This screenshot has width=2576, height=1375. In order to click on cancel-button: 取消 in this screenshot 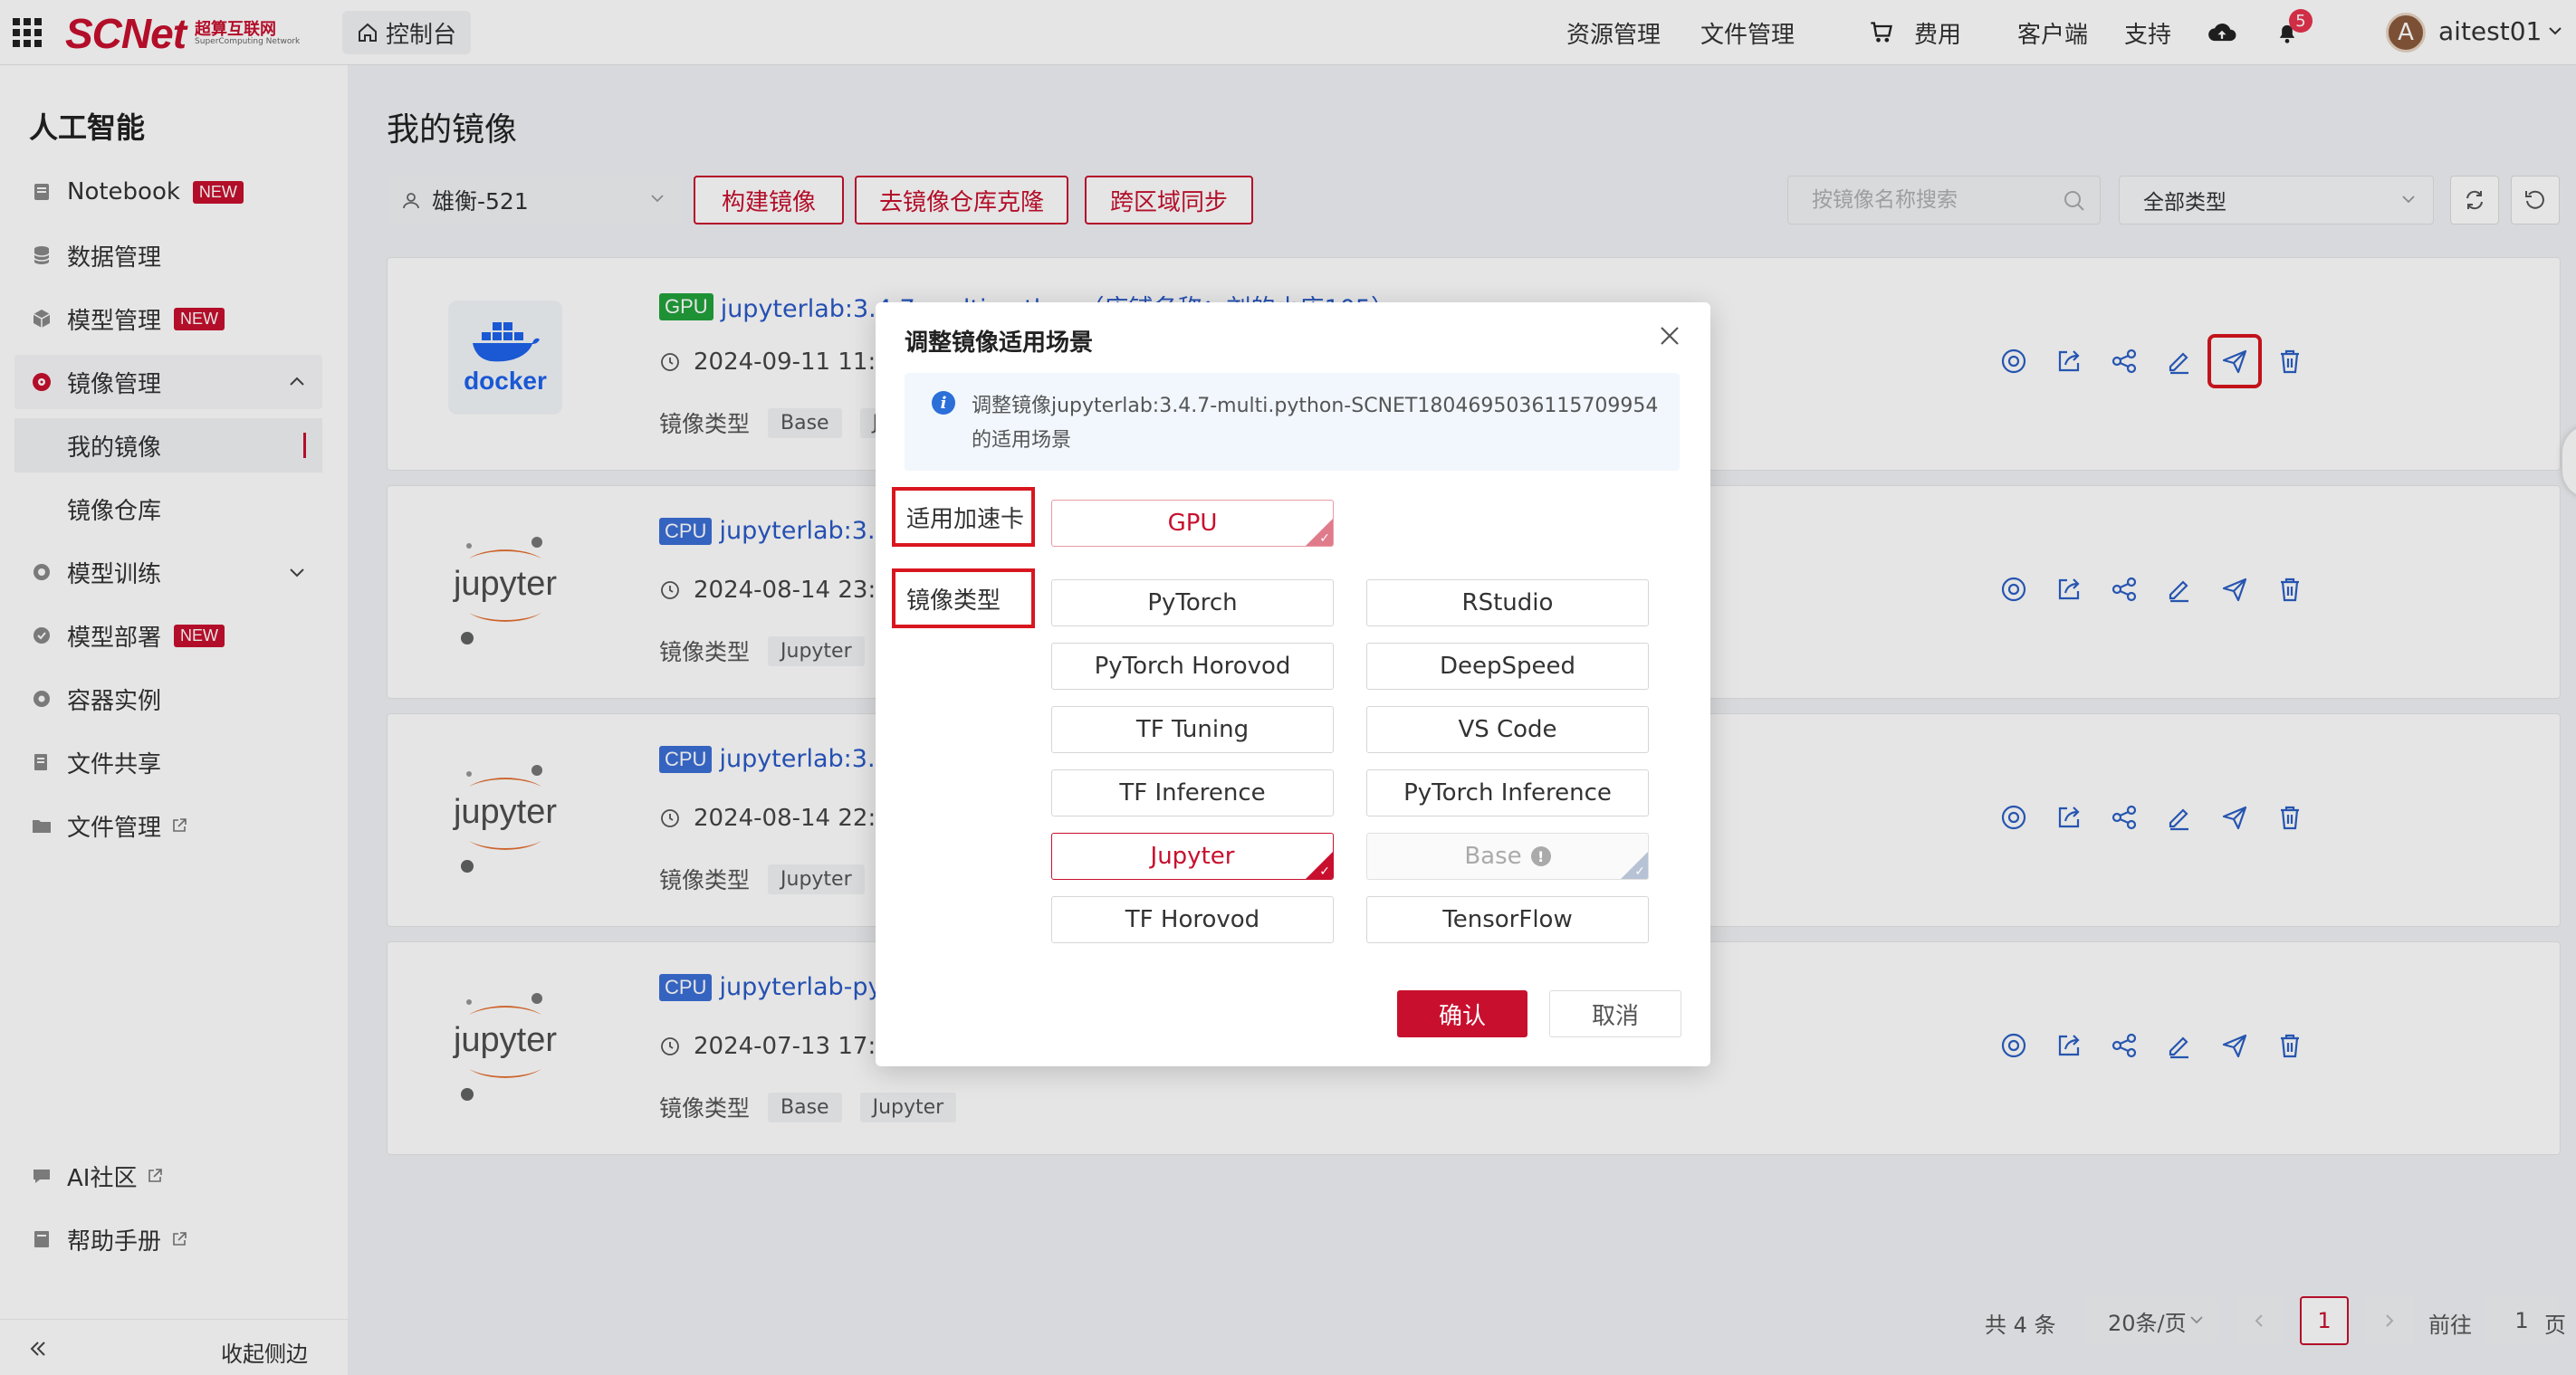, I will do `click(1615, 1013)`.